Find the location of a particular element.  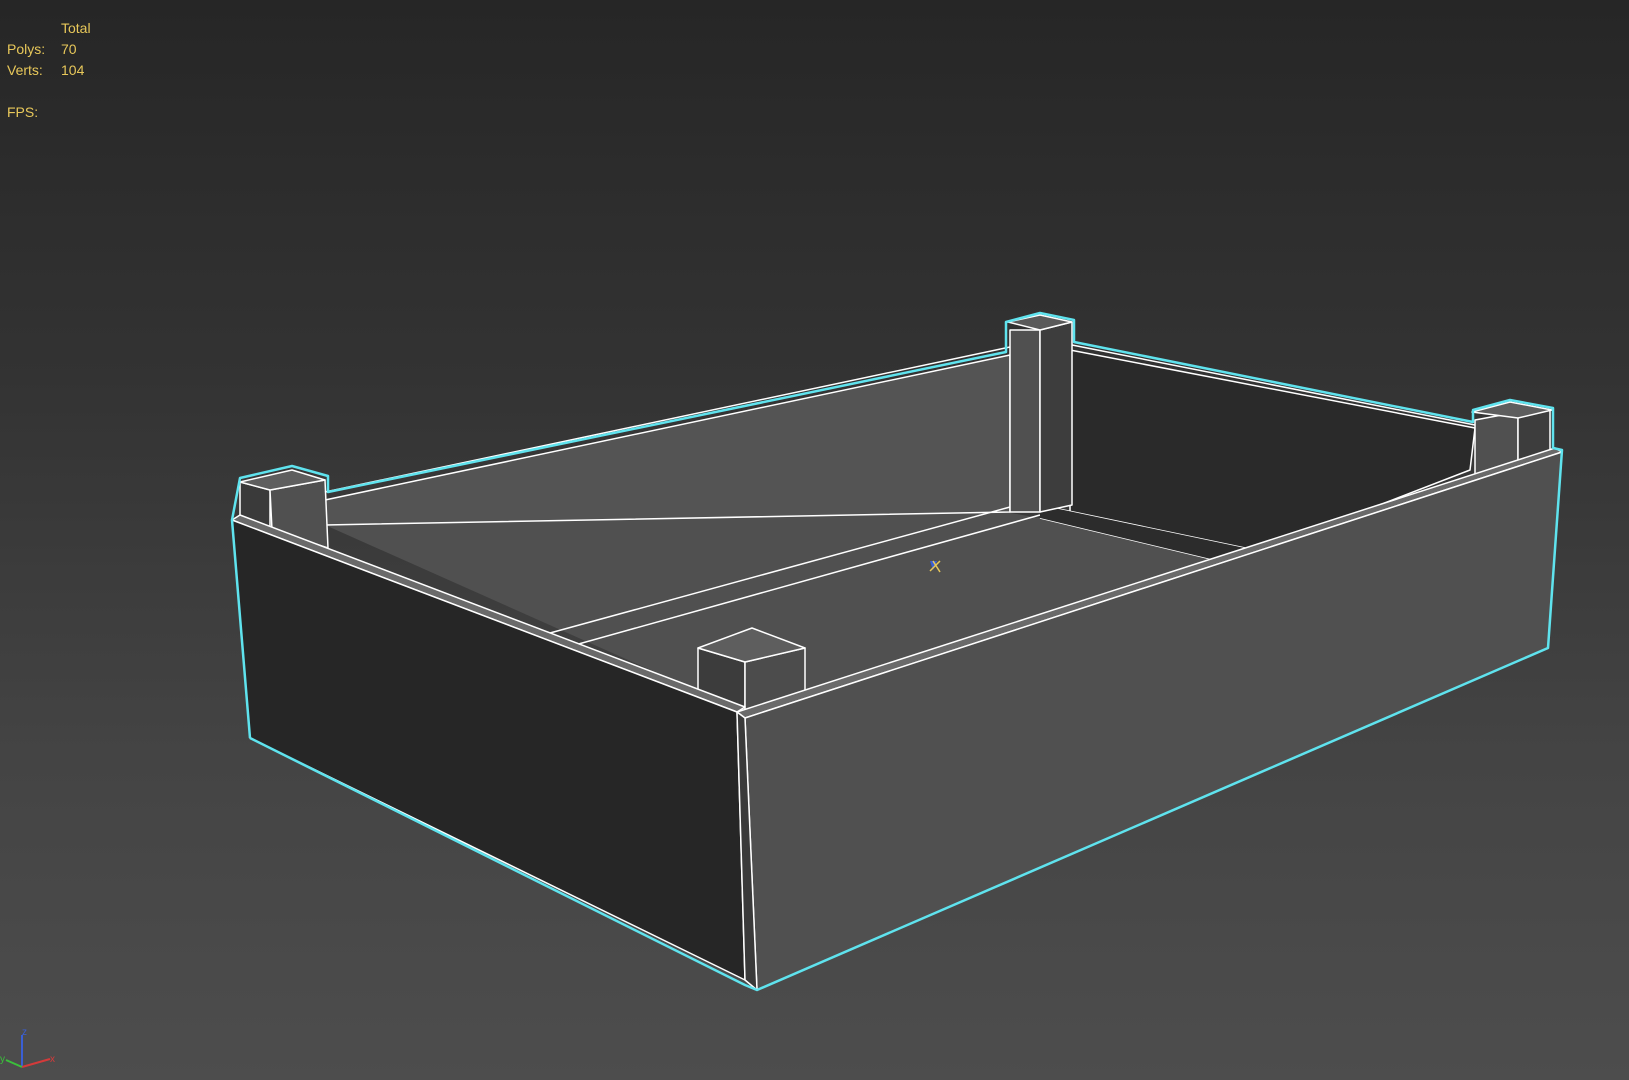

axis-x-label: x is located at coordinates (52, 1059).